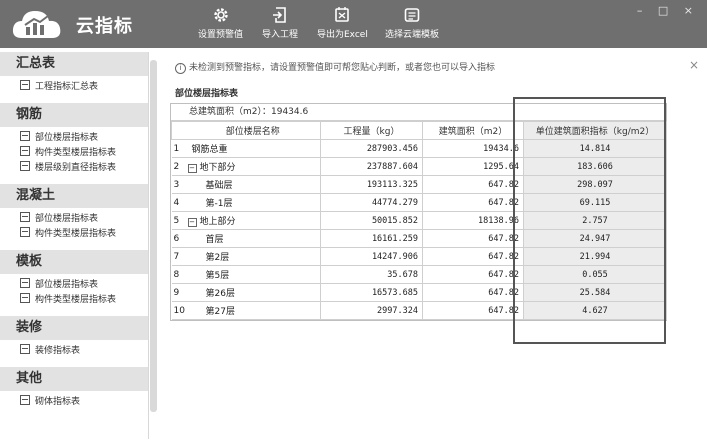 Image resolution: width=707 pixels, height=439 pixels. What do you see at coordinates (371, 256) in the screenshot?
I see `row-quantity: 14247.906` at bounding box center [371, 256].